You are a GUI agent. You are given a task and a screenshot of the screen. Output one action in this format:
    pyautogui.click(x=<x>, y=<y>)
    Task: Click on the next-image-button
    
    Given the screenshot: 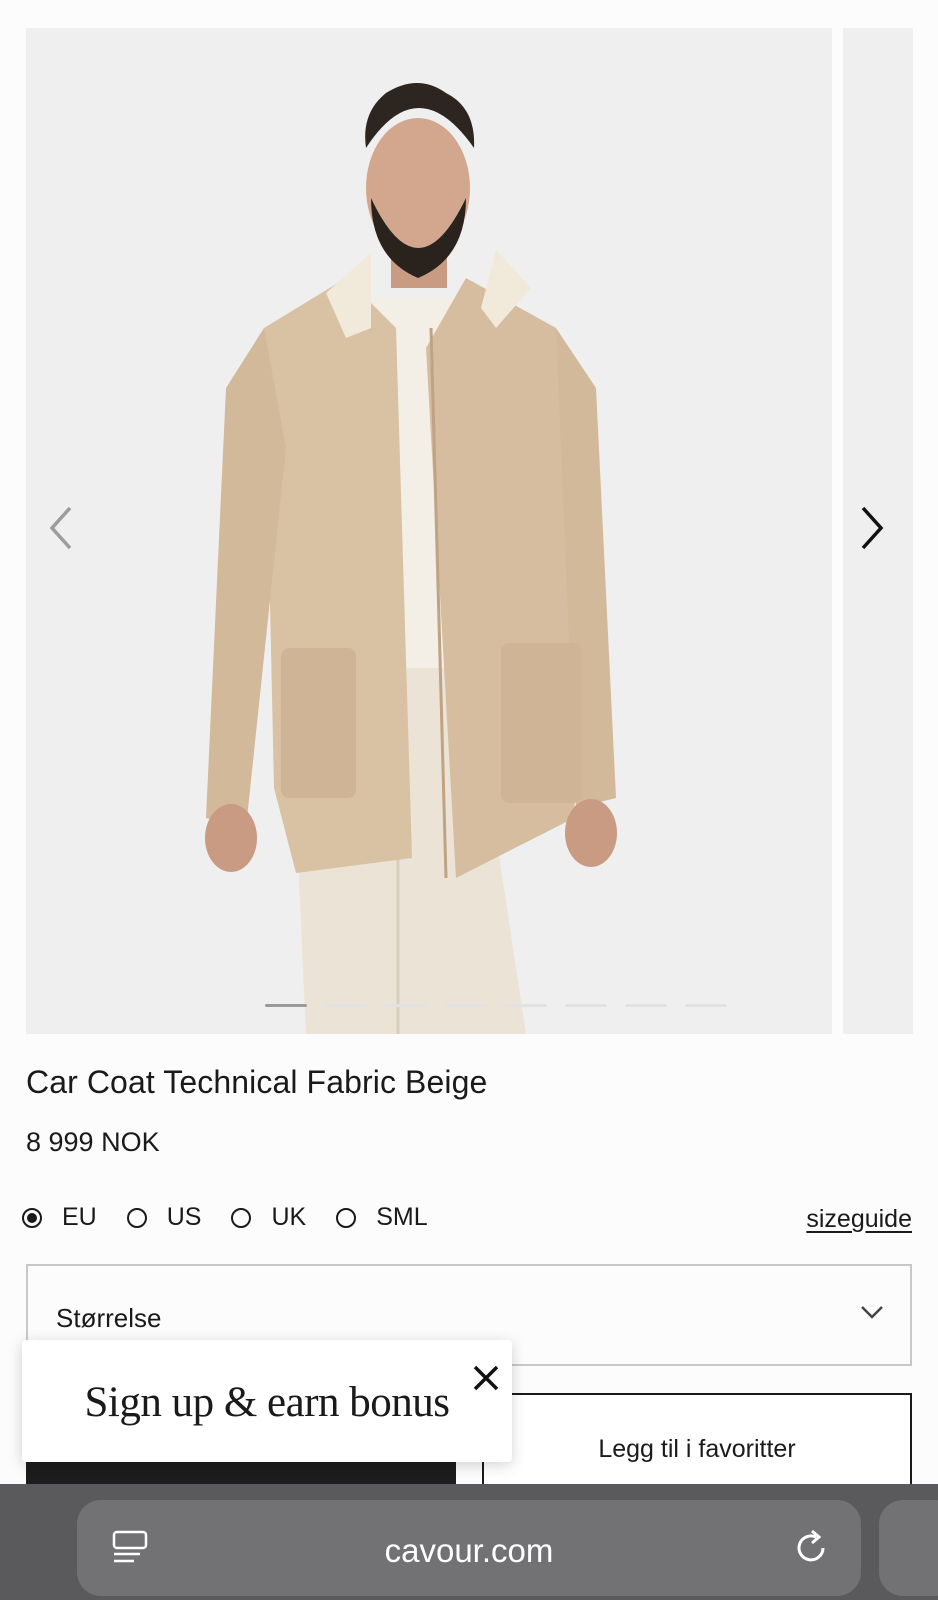 What is the action you would take?
    pyautogui.click(x=872, y=528)
    